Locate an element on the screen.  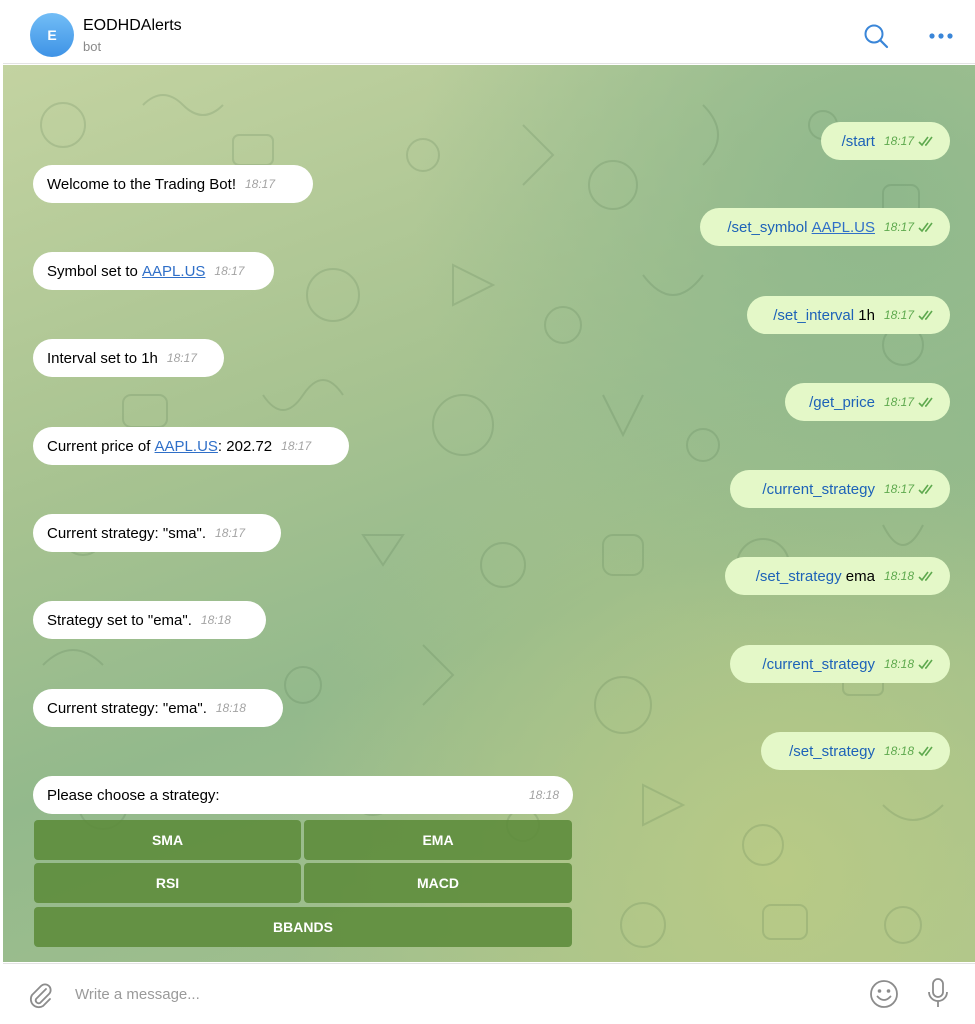
outgoing-message: /start 18:17 is located at coordinates (885, 141).